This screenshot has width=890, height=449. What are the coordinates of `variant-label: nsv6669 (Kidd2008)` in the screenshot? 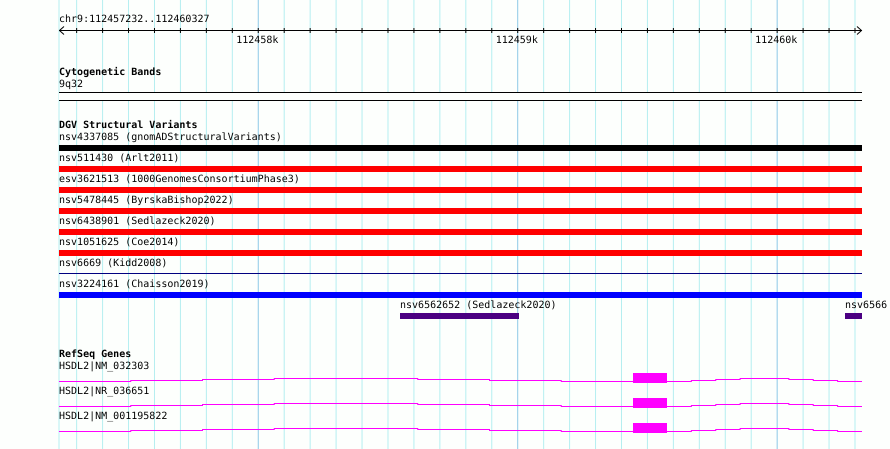 It's located at (113, 264).